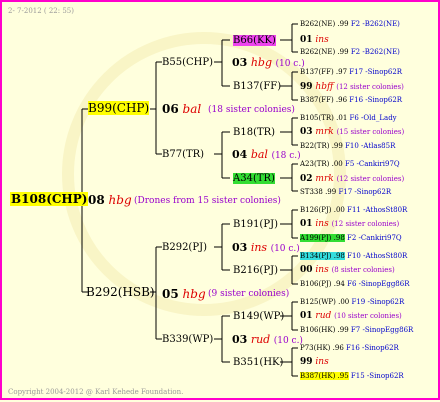  What do you see at coordinates (306, 224) in the screenshot?
I see `l4-num-4: 01` at bounding box center [306, 224].